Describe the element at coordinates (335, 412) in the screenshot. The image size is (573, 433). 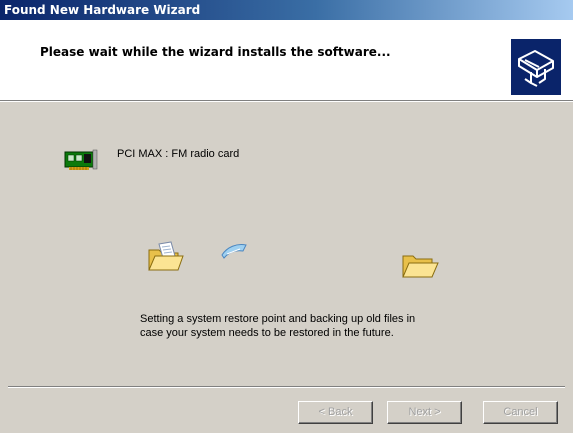
I see `back-button: < Back` at that location.